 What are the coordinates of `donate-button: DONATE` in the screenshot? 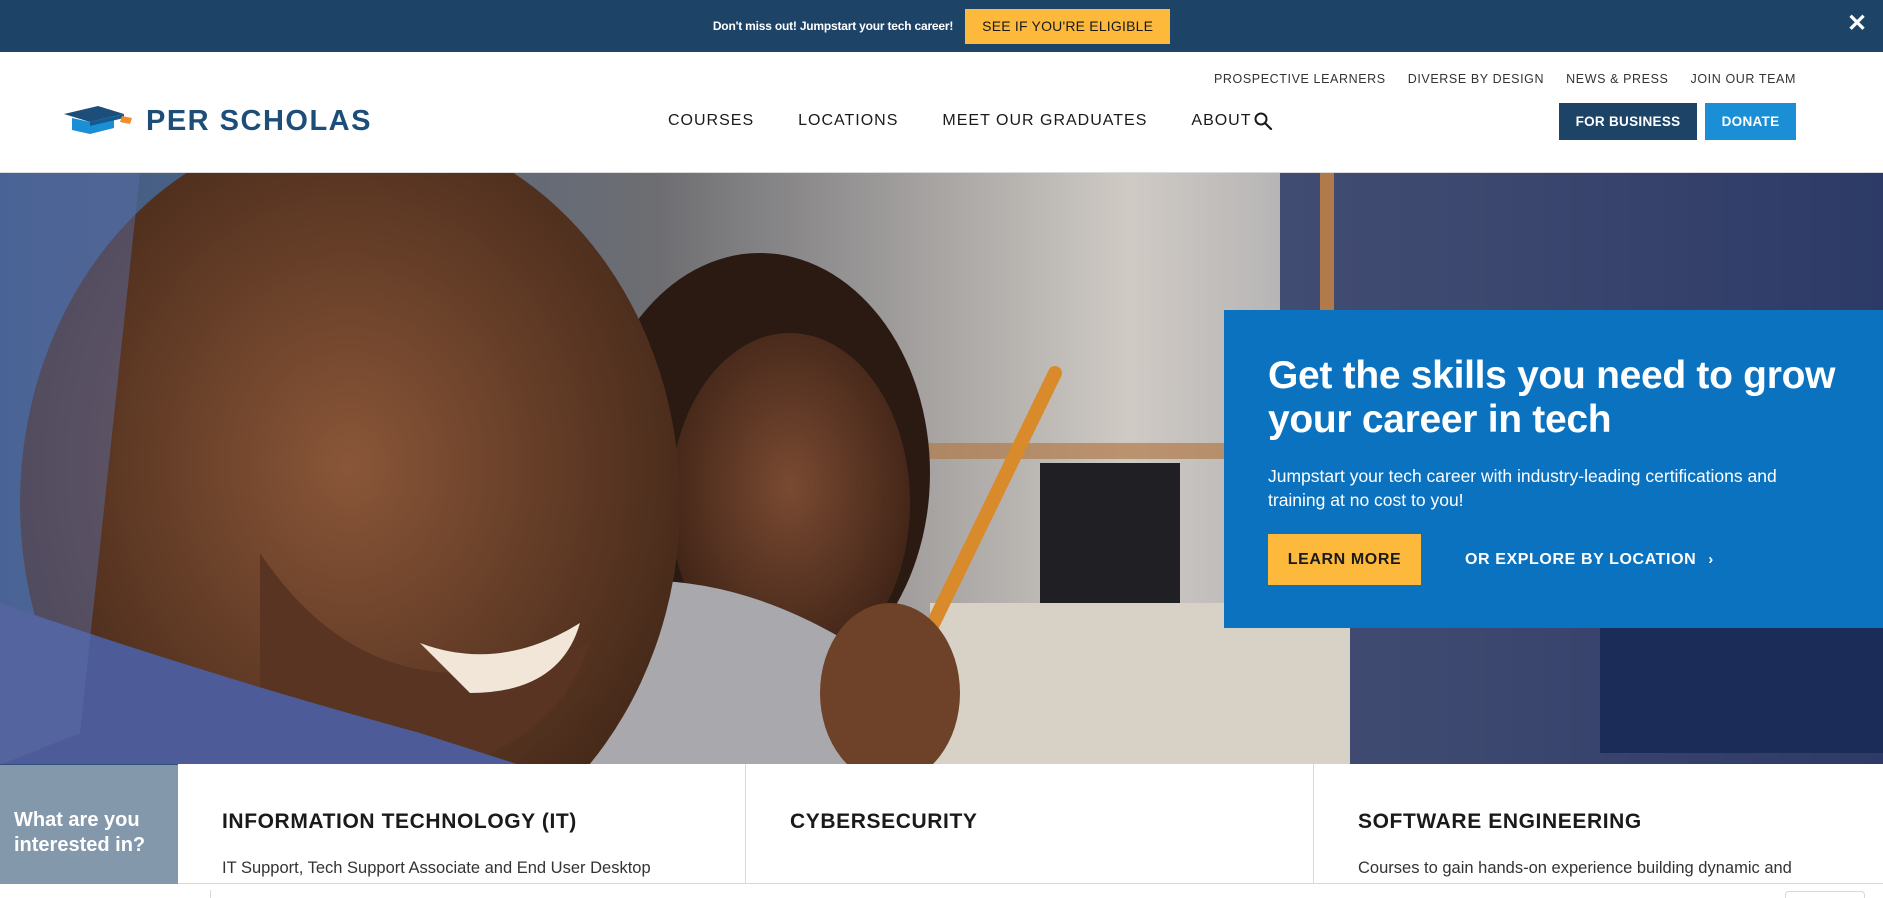 It's located at (1750, 121).